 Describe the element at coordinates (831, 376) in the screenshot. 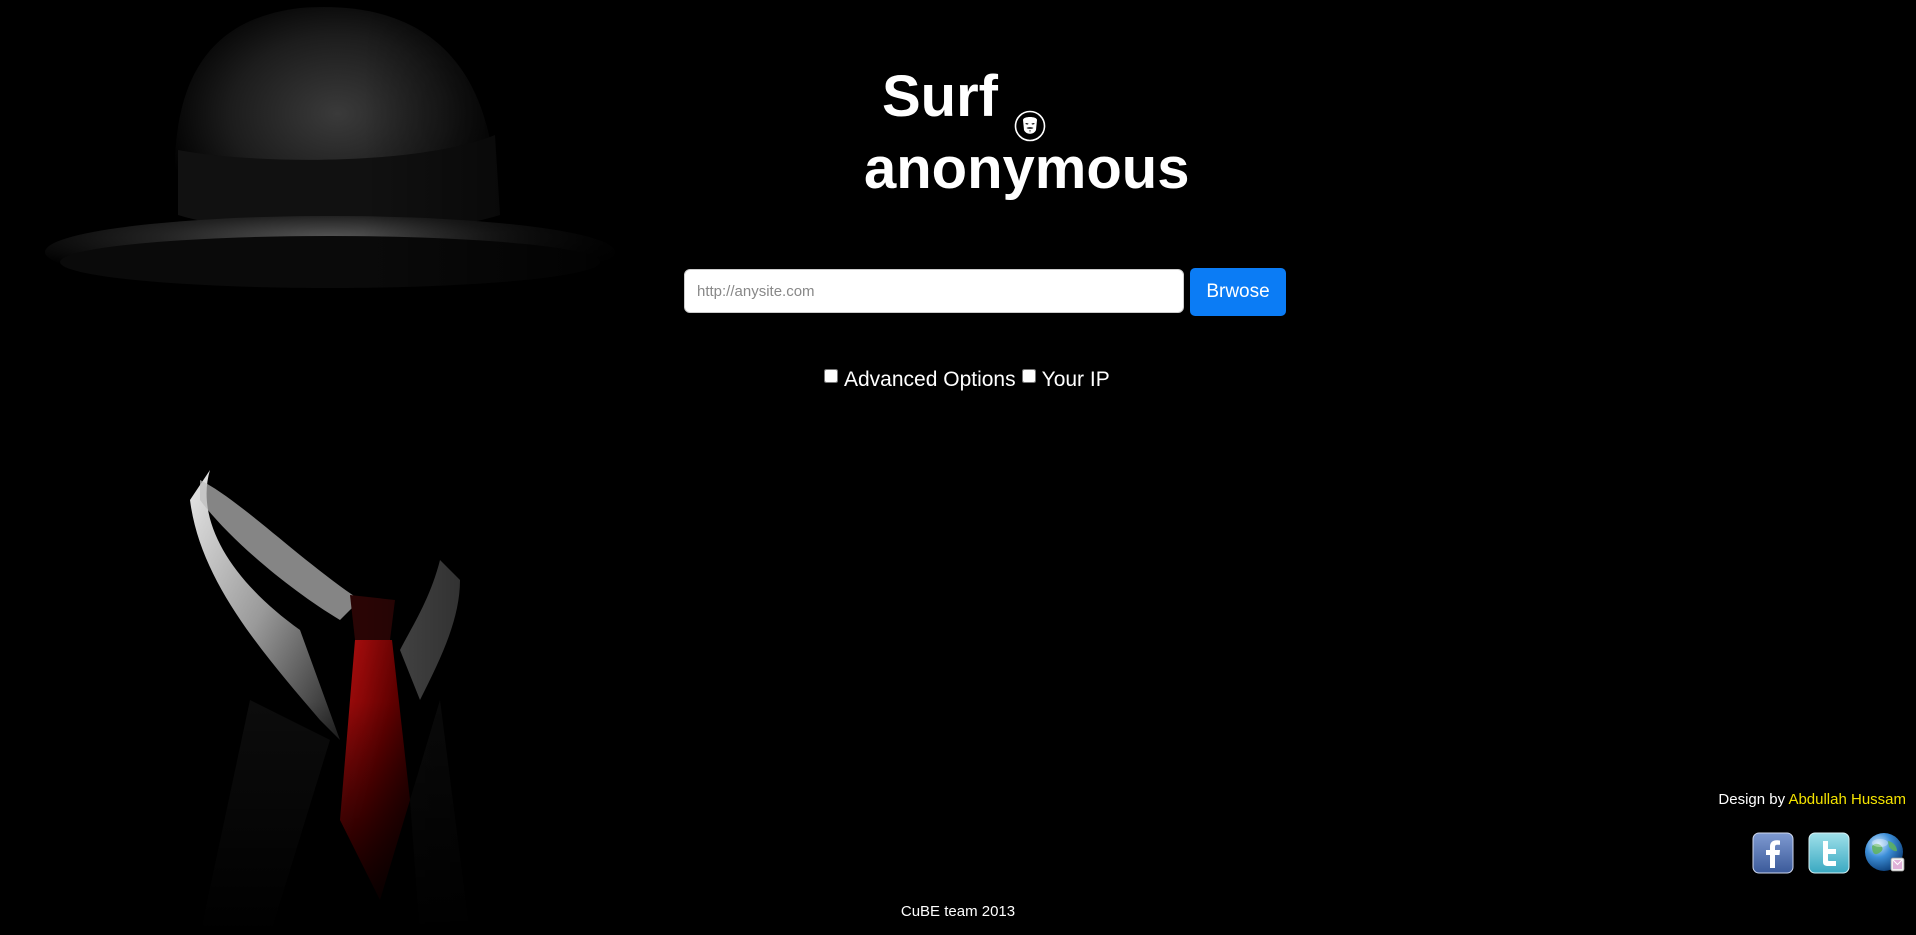

I see `advanced-options-checkbox` at that location.